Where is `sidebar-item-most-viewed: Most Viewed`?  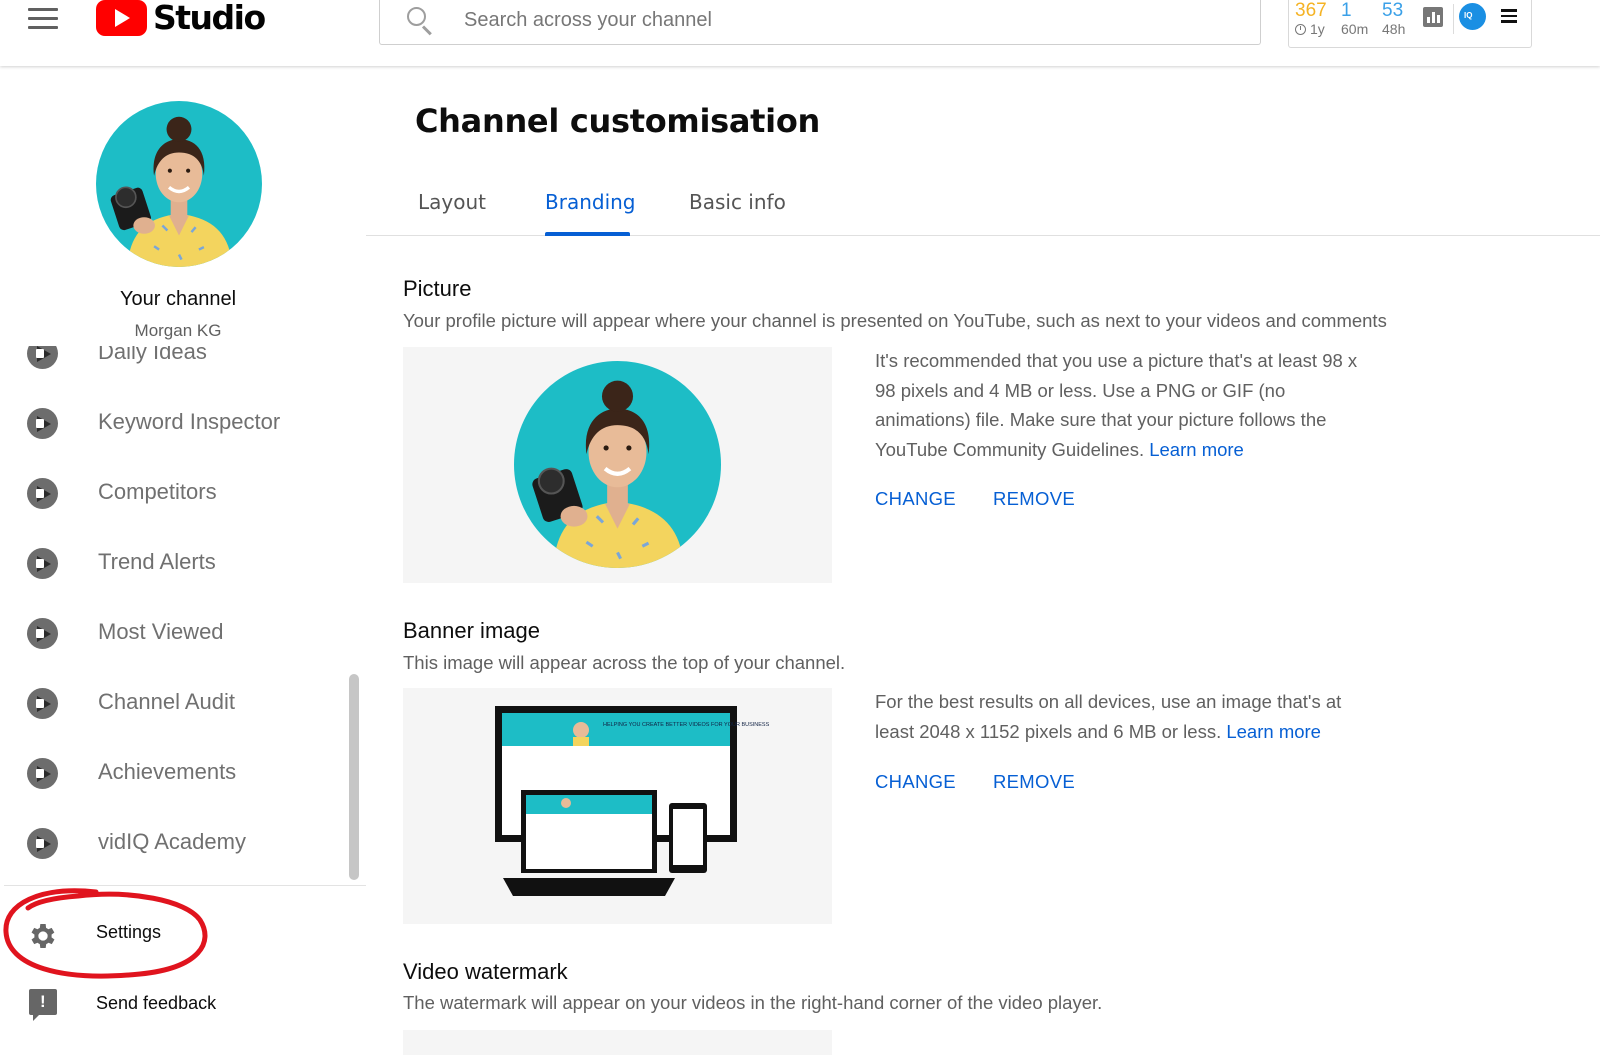
sidebar-item-most-viewed: Most Viewed is located at coordinates (170, 634).